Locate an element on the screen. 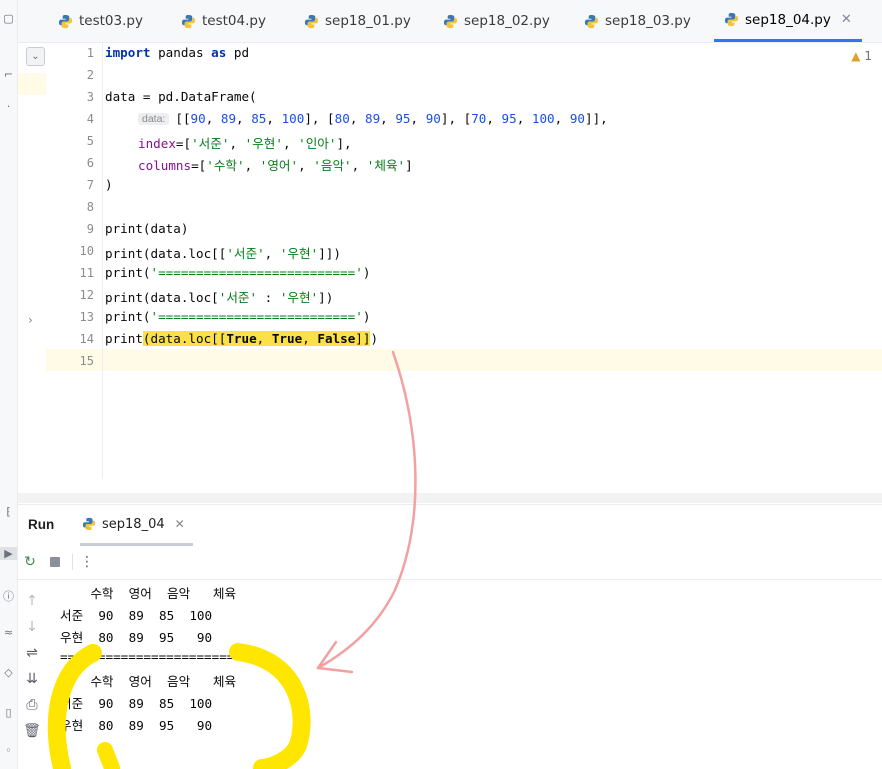 The image size is (882, 769). code-text: ]) is located at coordinates (326, 297).